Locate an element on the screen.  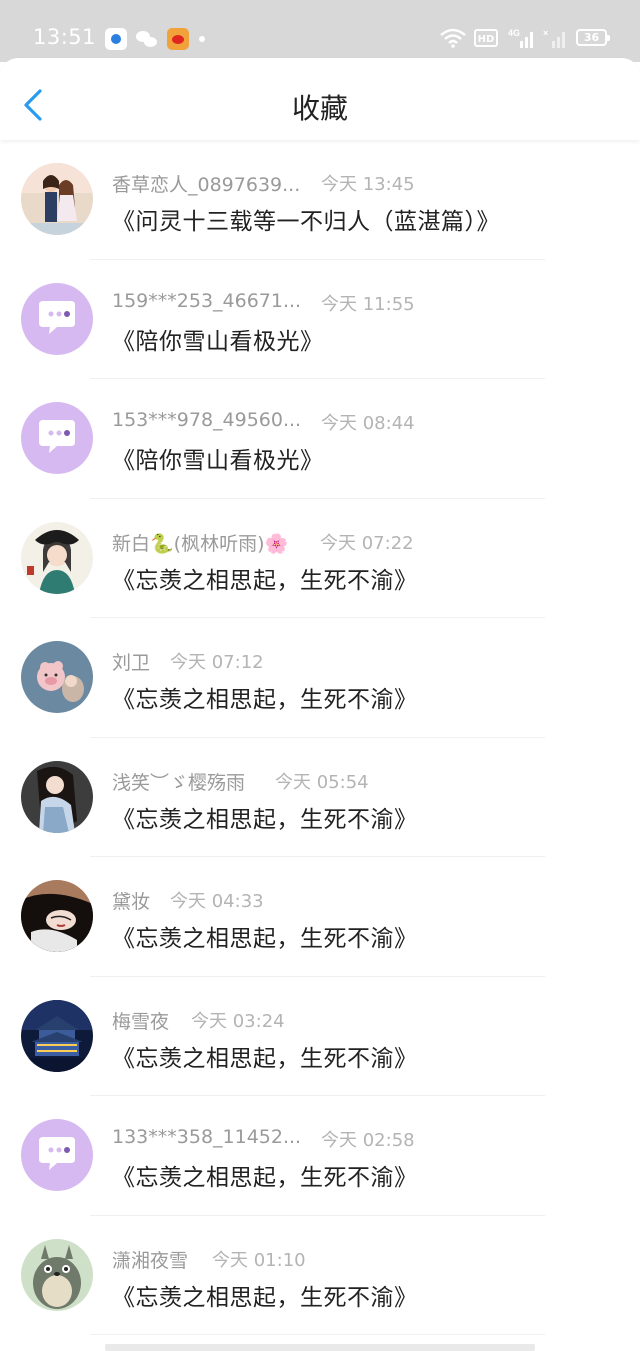
sender-name: 黛妆 is located at coordinates (131, 902).